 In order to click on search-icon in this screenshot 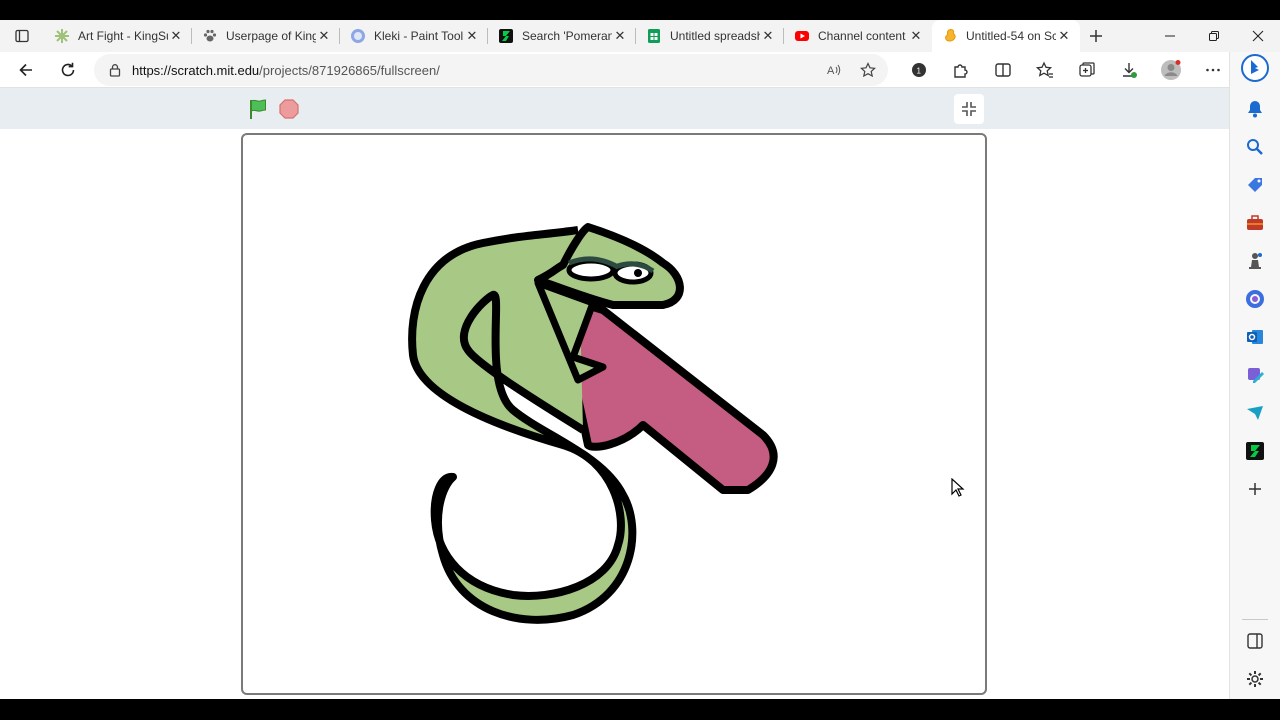, I will do `click(1255, 147)`.